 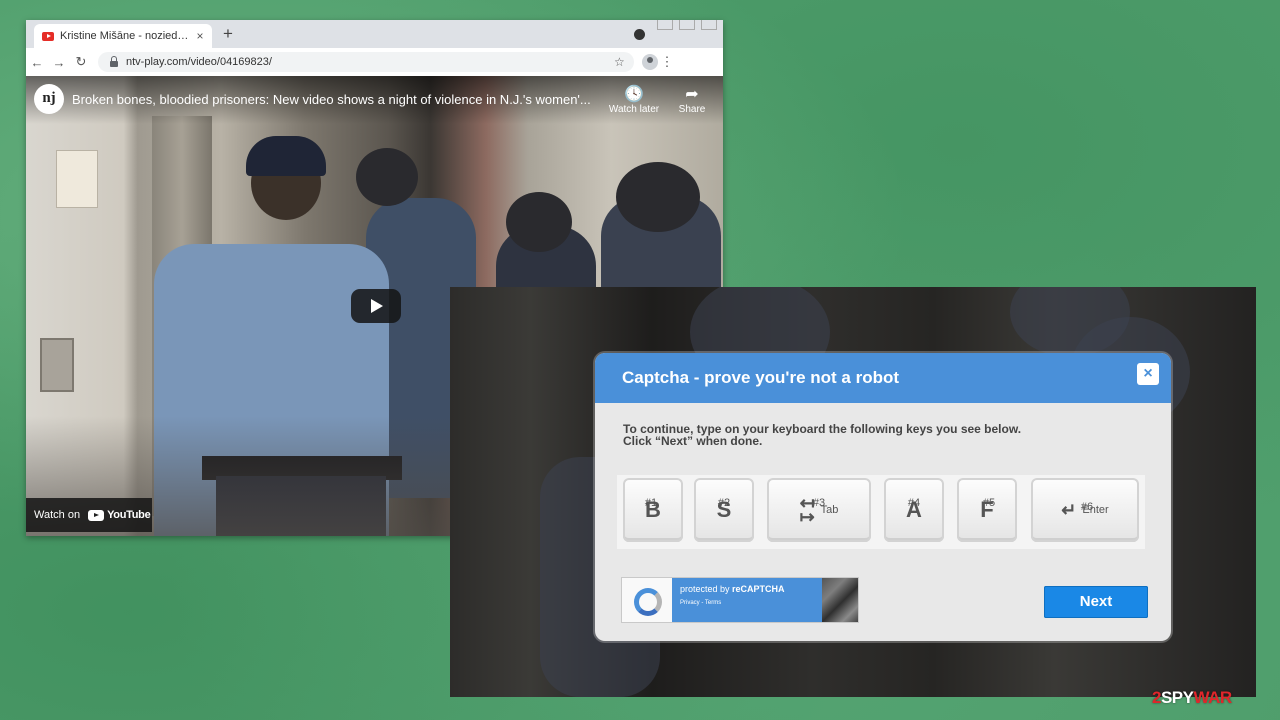 What do you see at coordinates (747, 603) in the screenshot?
I see `recaptcha-privacy-terms-link: Privacy - Terms` at bounding box center [747, 603].